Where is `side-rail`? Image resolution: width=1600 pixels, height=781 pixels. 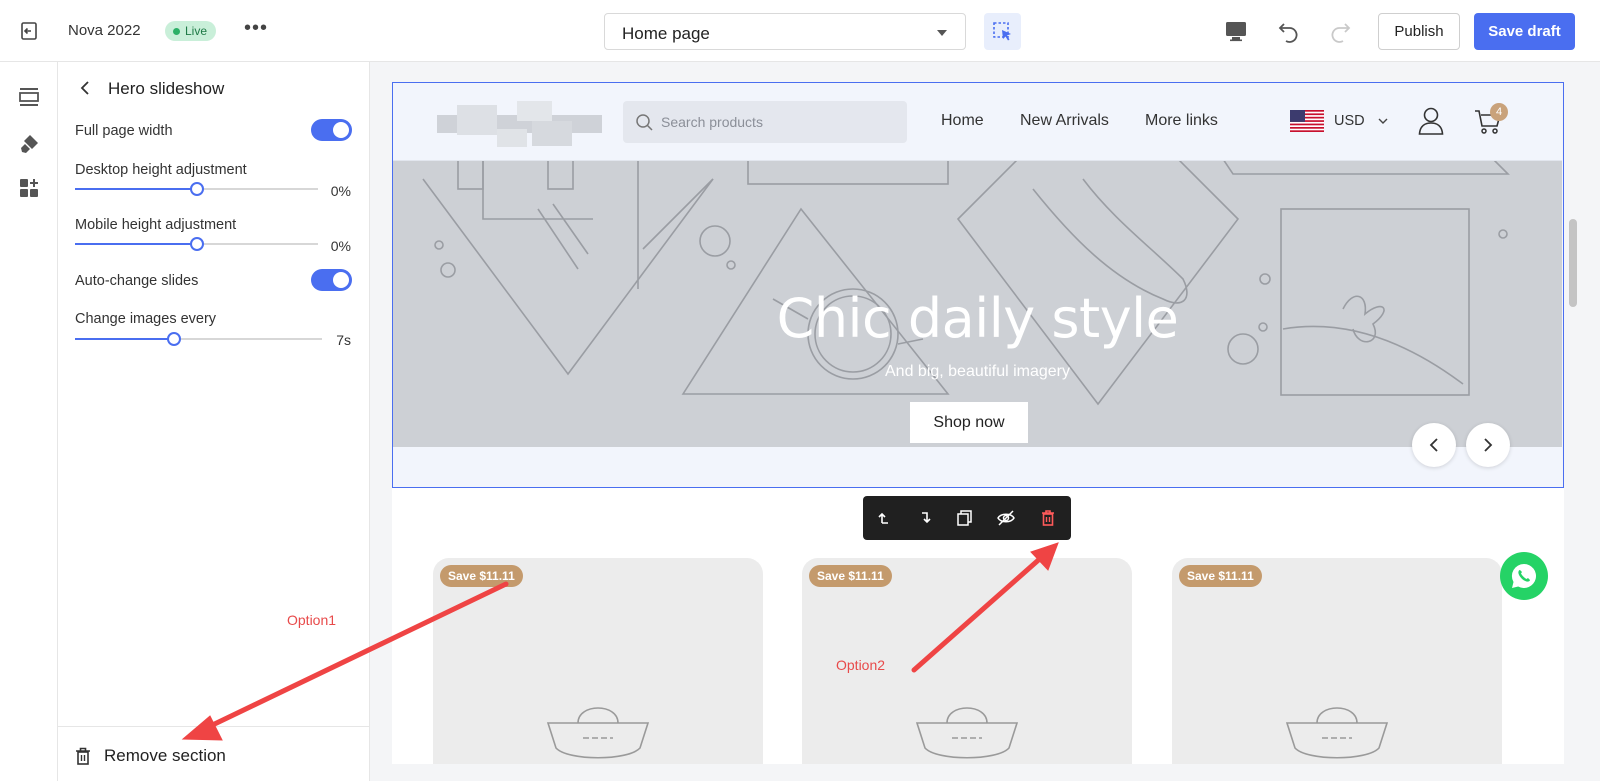 side-rail is located at coordinates (29, 421).